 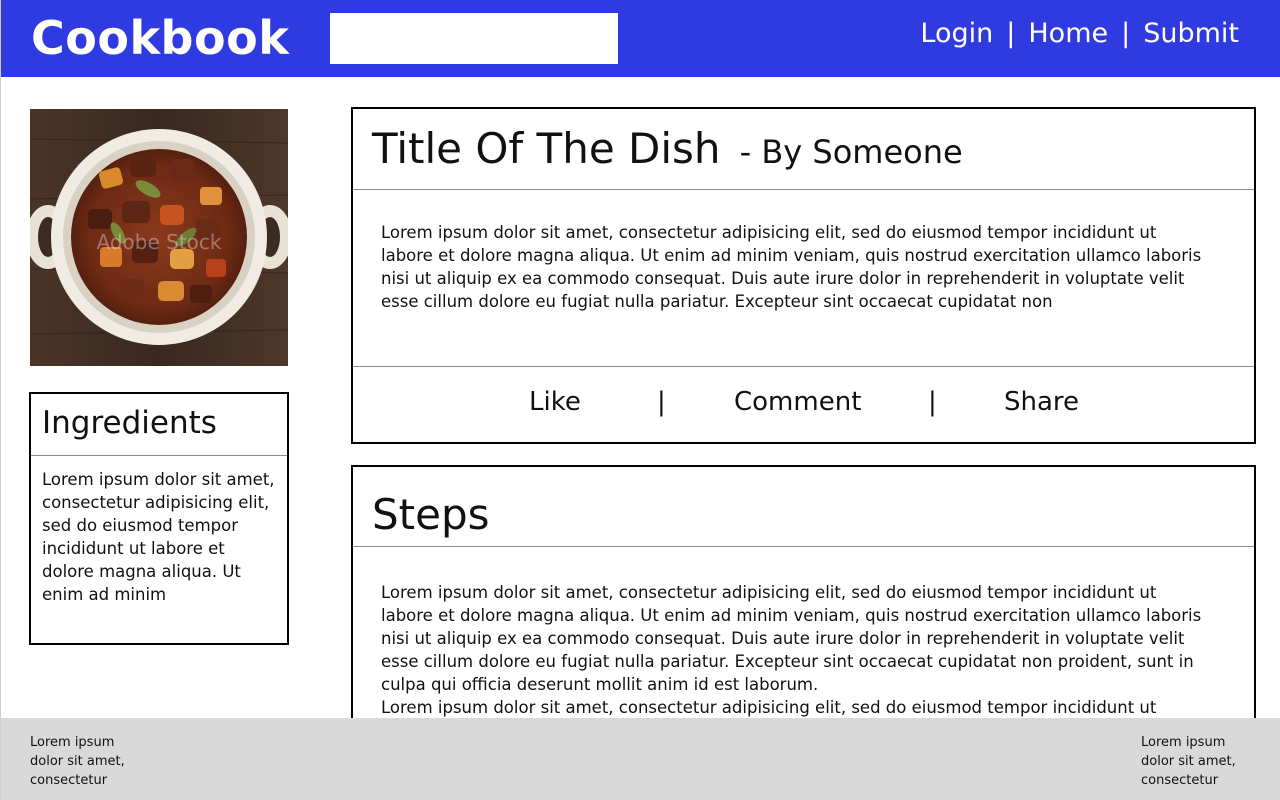 I want to click on ingredients-heading: Ingredients, so click(x=159, y=425).